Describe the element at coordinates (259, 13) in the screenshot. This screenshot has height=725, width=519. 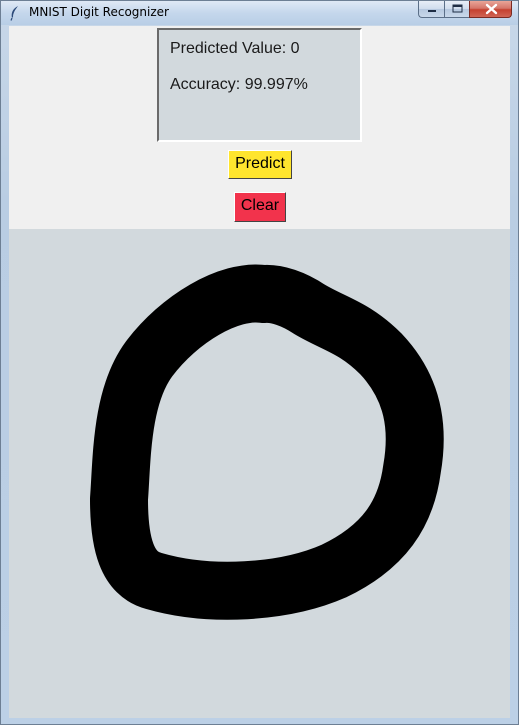
I see `title-bar: MNIST Digit Recognizer` at that location.